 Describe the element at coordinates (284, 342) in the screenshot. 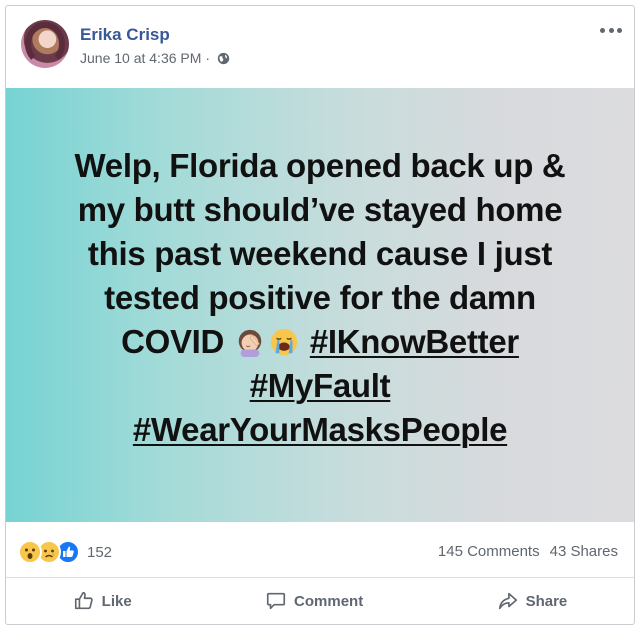

I see `loudly-crying-face-emoji` at that location.